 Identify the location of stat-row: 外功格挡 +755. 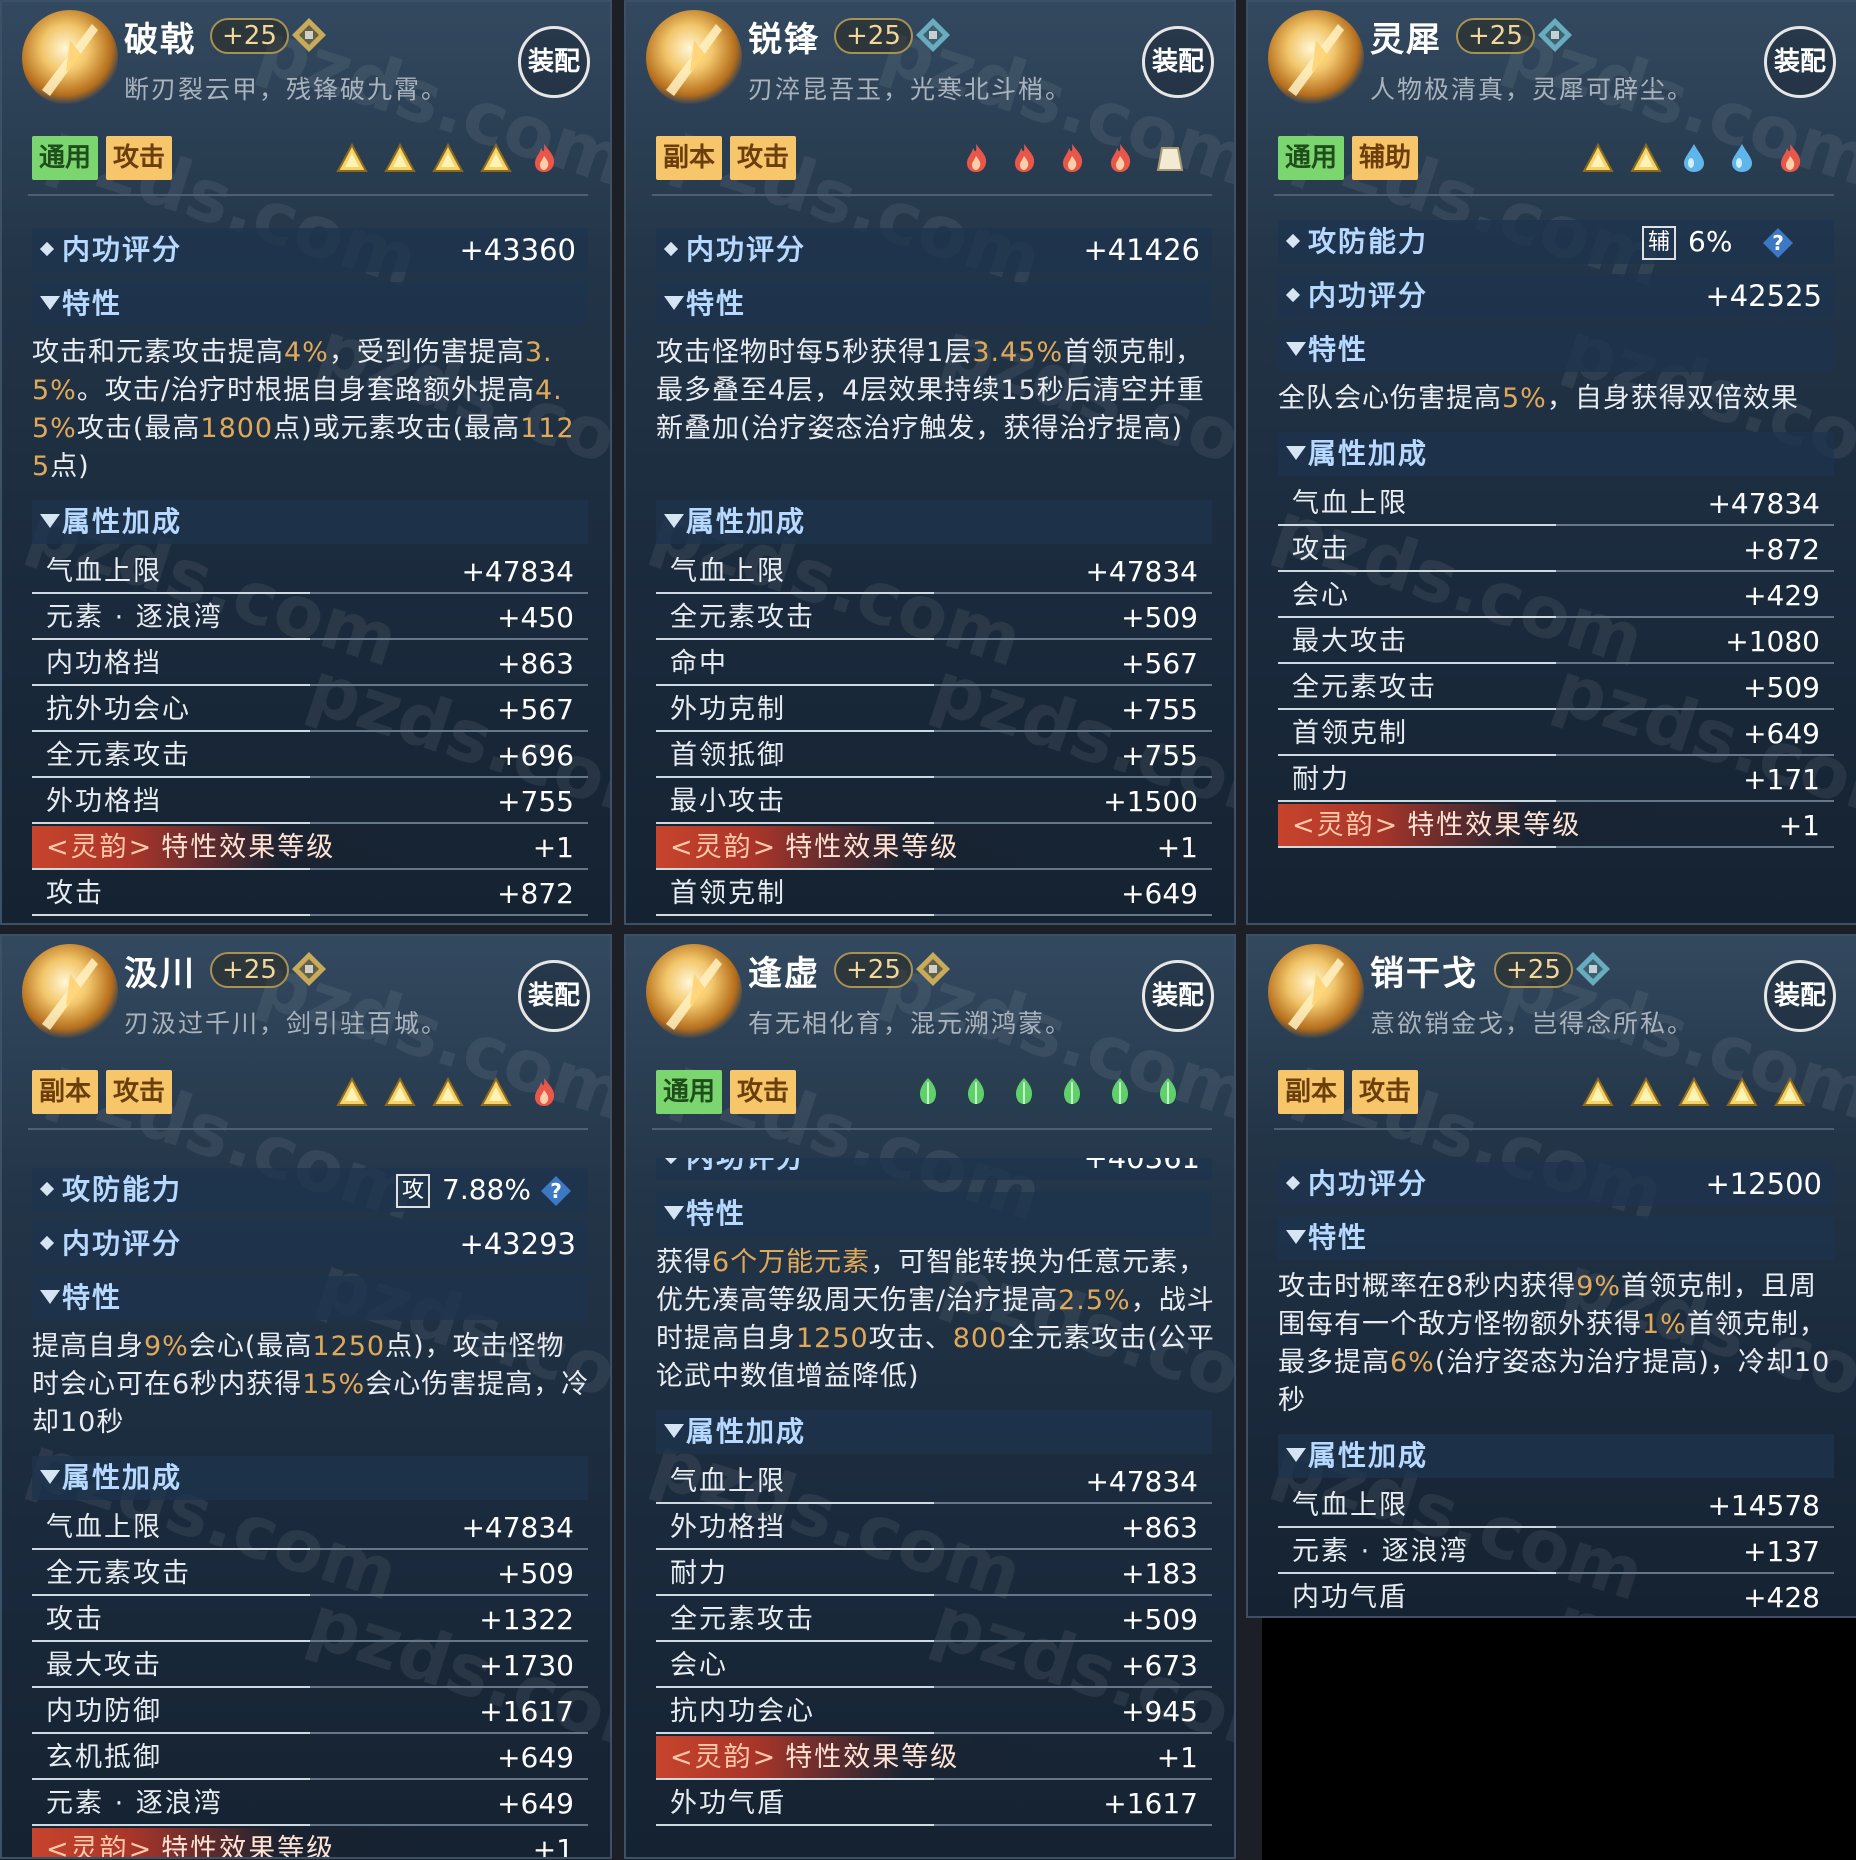
(310, 802).